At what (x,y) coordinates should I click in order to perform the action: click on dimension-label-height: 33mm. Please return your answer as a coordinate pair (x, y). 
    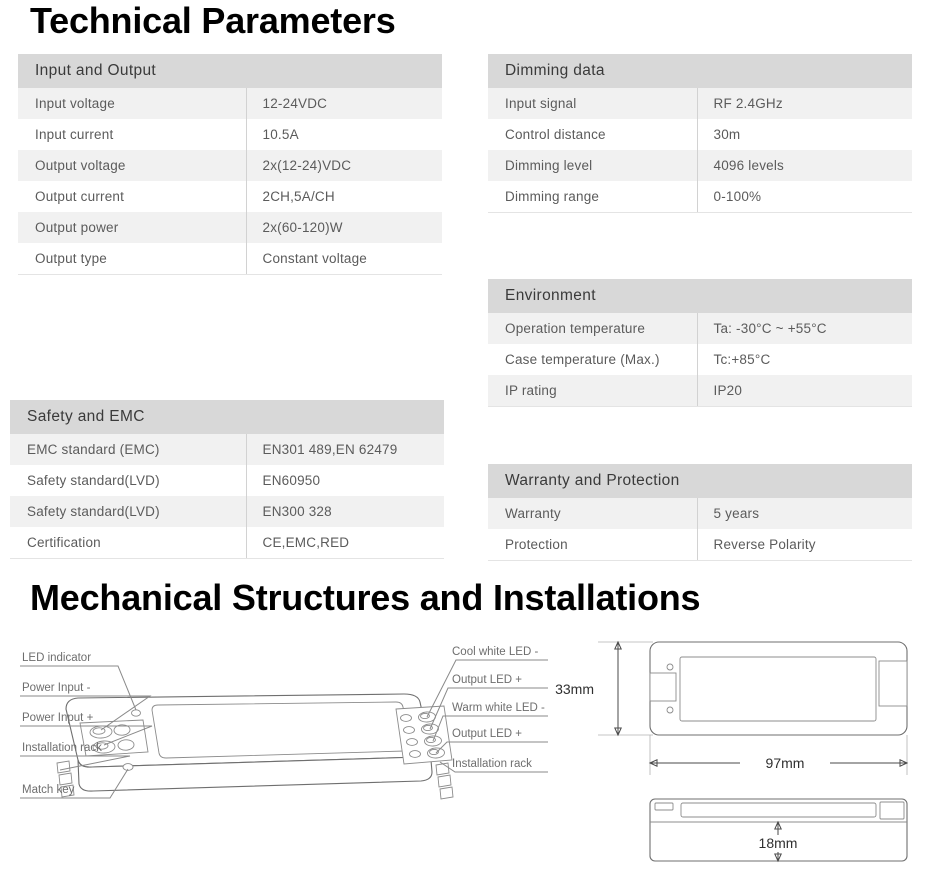
    Looking at the image, I should click on (574, 689).